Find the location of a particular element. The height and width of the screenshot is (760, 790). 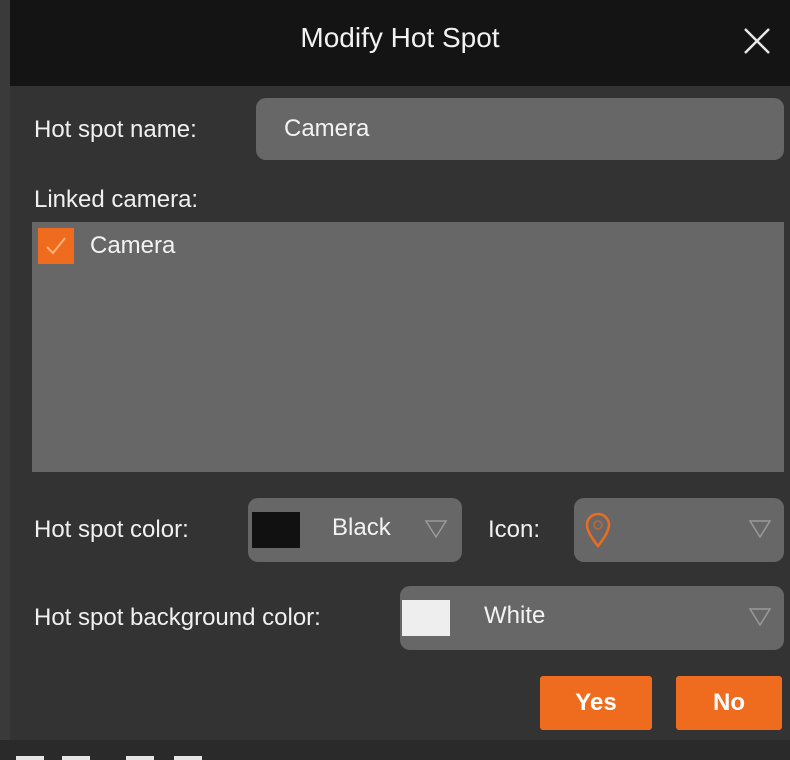

camera-checkbox is located at coordinates (56, 246).